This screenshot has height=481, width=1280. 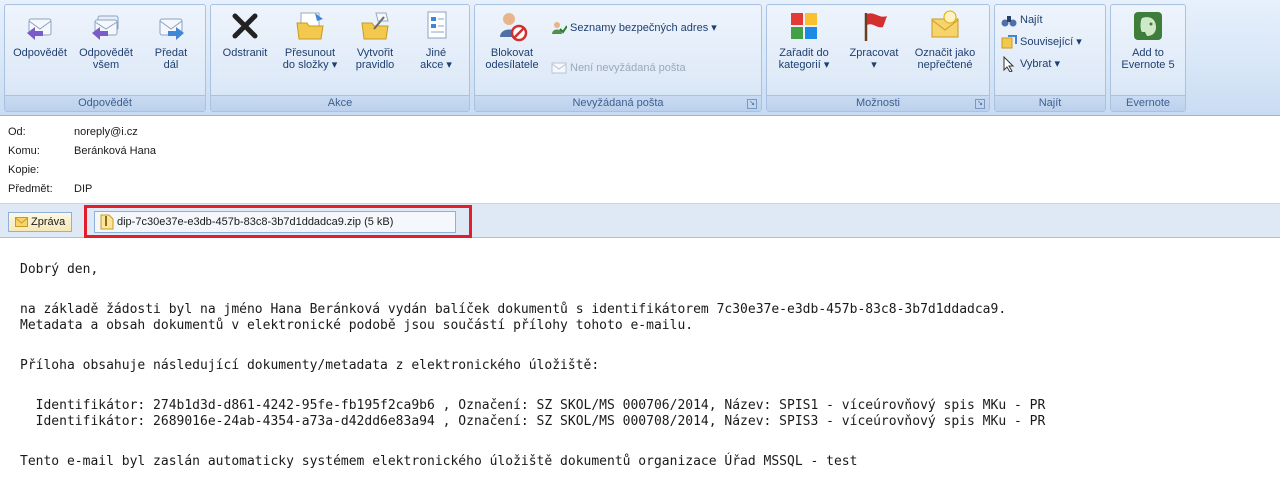 What do you see at coordinates (21, 222) in the screenshot?
I see `envelope-icon` at bounding box center [21, 222].